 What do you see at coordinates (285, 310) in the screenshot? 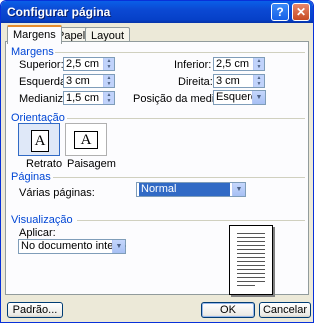
I see `cancel-button: Cancelar` at bounding box center [285, 310].